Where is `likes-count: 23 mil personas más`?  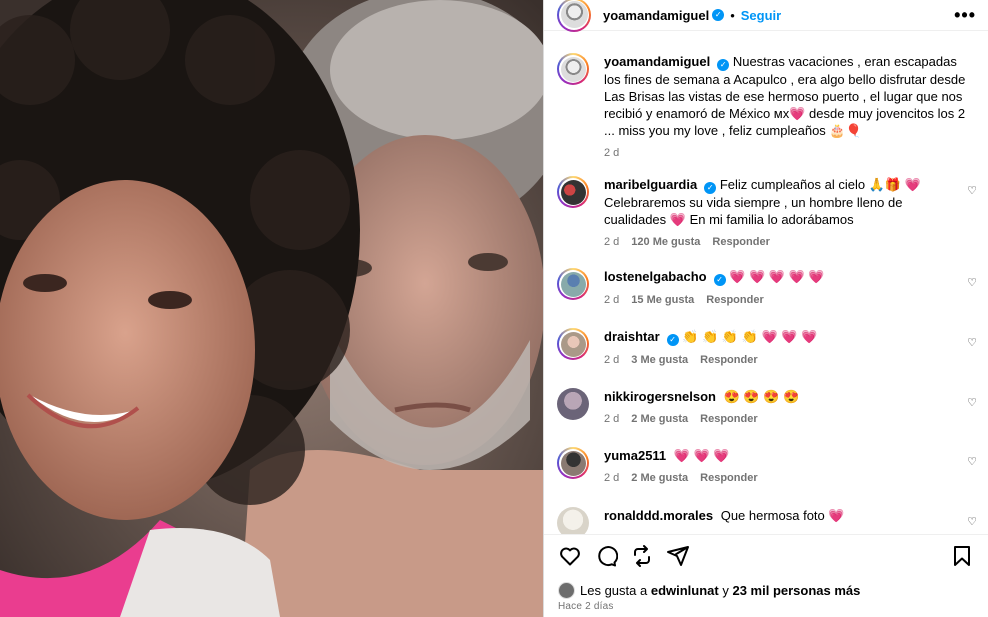
likes-count: 23 mil personas más is located at coordinates (796, 590).